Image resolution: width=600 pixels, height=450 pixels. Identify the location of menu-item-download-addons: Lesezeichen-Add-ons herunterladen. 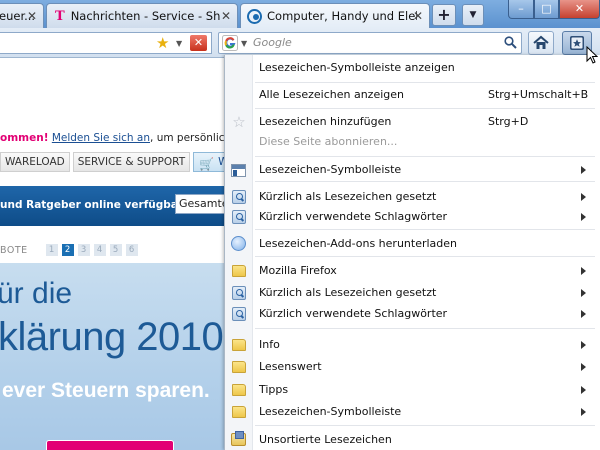
(412, 244).